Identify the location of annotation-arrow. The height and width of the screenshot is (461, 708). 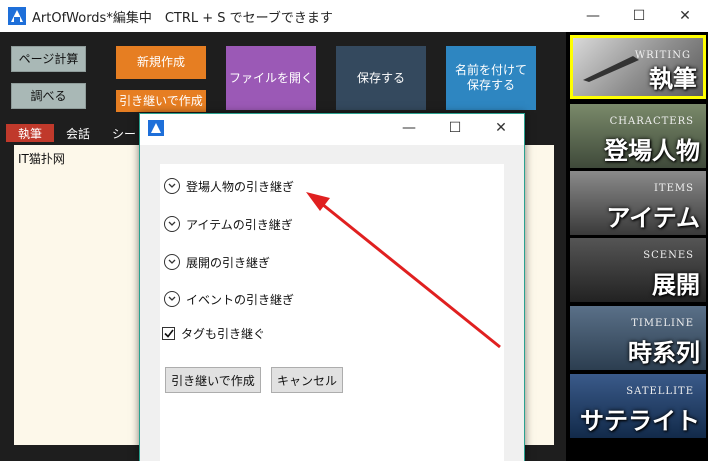
(403, 270).